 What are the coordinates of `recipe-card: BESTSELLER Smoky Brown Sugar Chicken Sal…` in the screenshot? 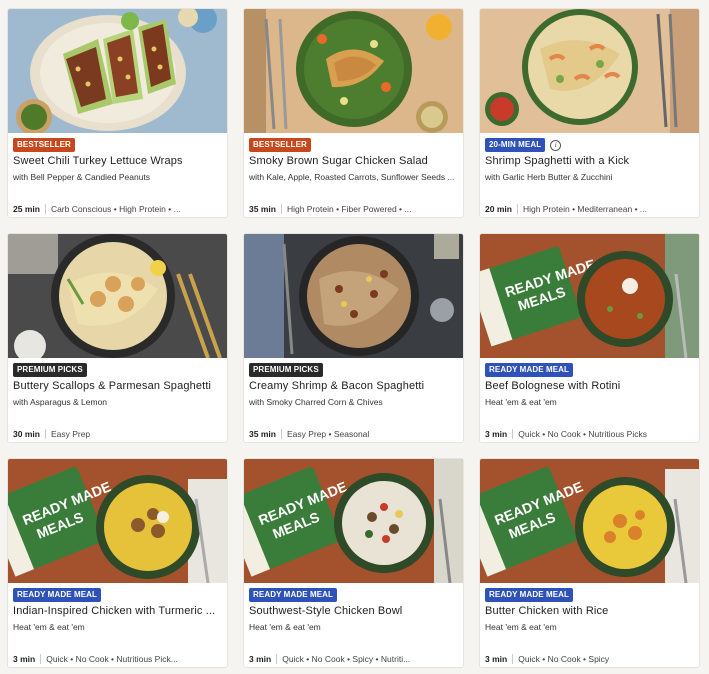 It's located at (353, 113).